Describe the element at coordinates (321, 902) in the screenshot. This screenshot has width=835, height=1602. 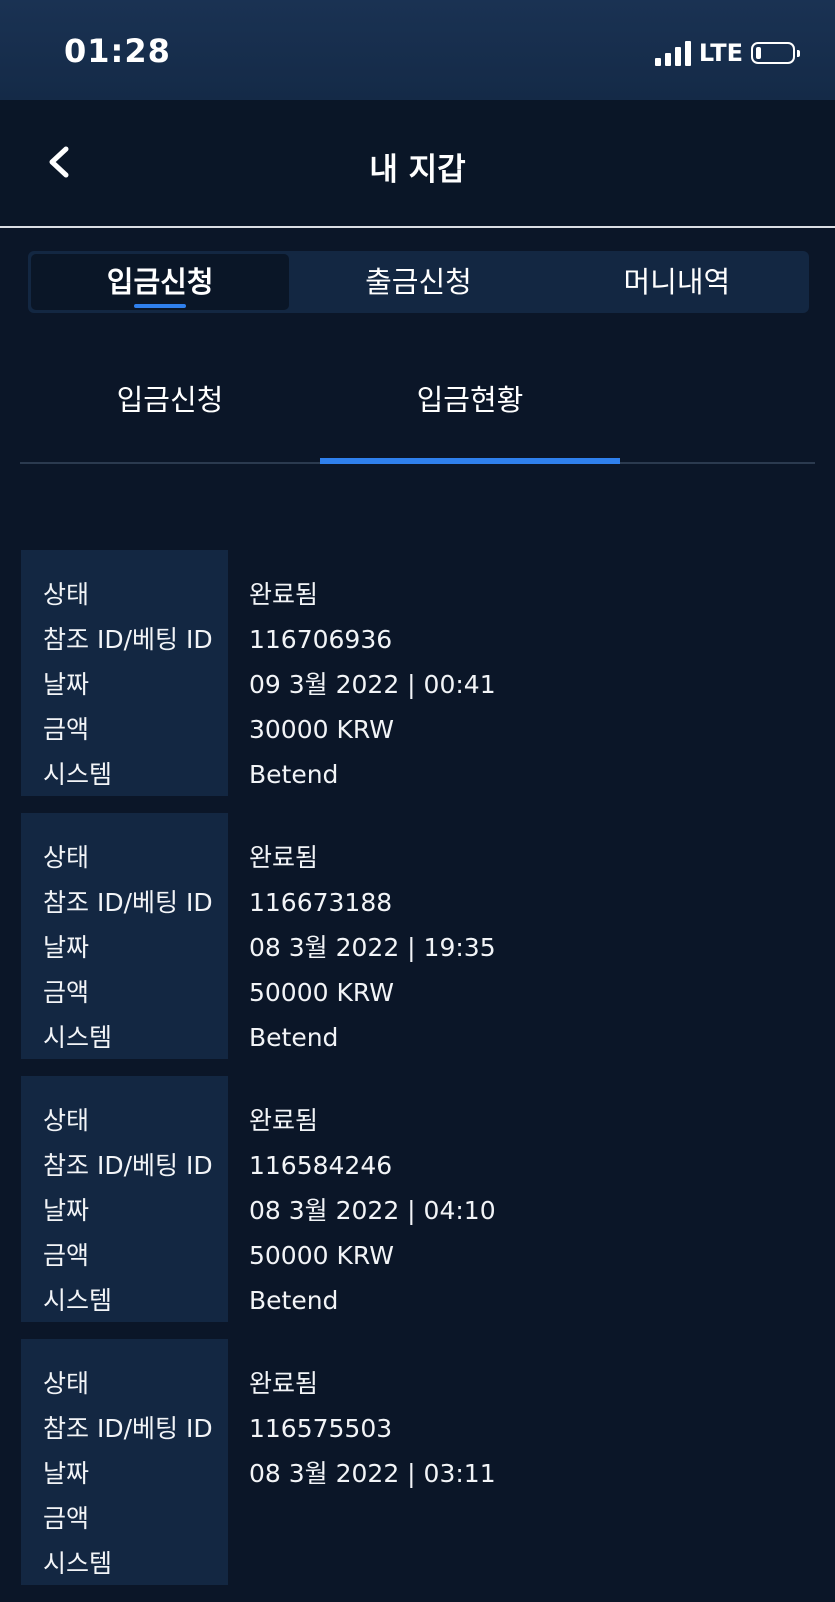
I see `ref-id-value: 116673188` at that location.